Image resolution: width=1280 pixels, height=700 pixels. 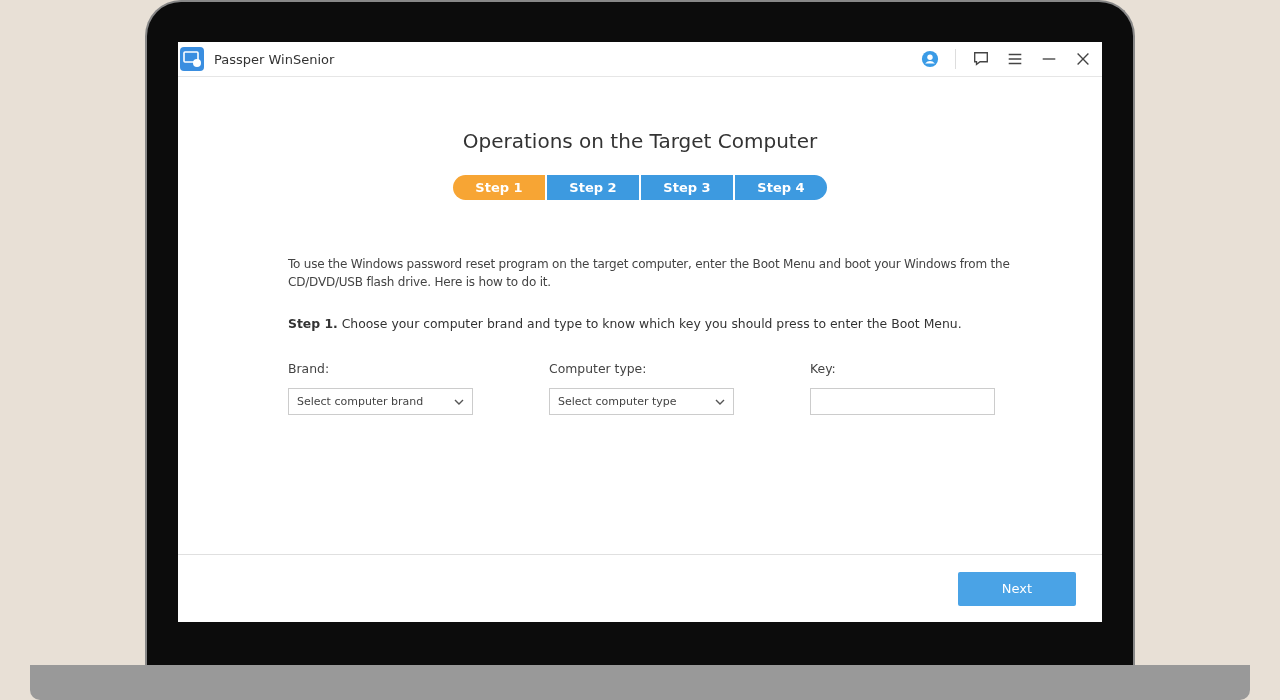 What do you see at coordinates (625, 323) in the screenshot?
I see `instruction-text: Step 1. Choose your computer brand and type to know which key you should press to enter the Boot Menu.` at bounding box center [625, 323].